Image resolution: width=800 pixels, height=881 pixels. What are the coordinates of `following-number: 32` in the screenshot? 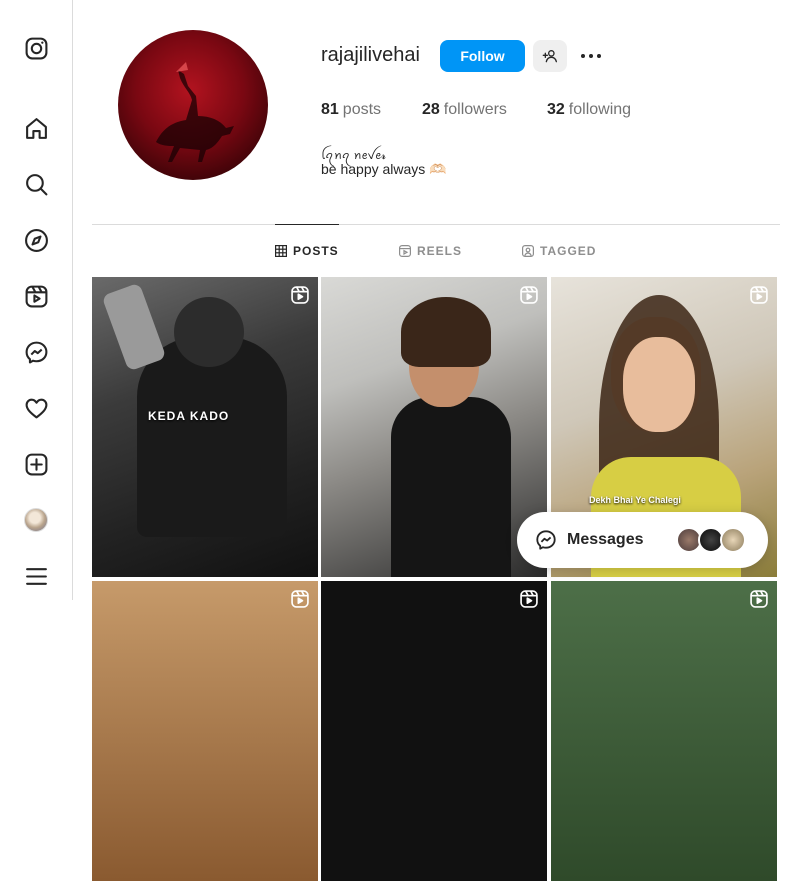 It's located at (556, 109).